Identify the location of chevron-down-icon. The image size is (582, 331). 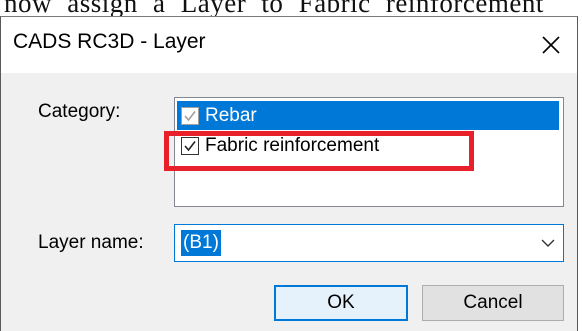
(548, 243).